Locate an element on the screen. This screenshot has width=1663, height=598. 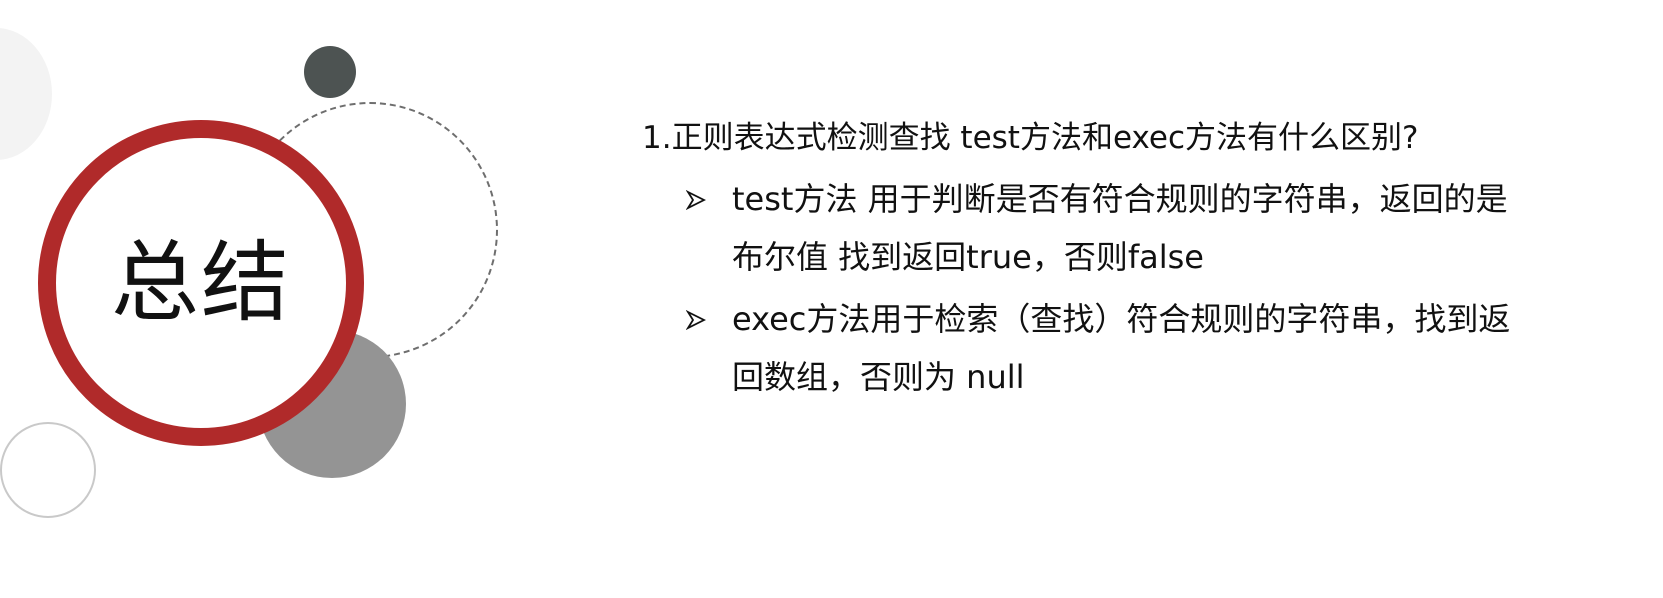
decorative-light-circle is located at coordinates (26, 94).